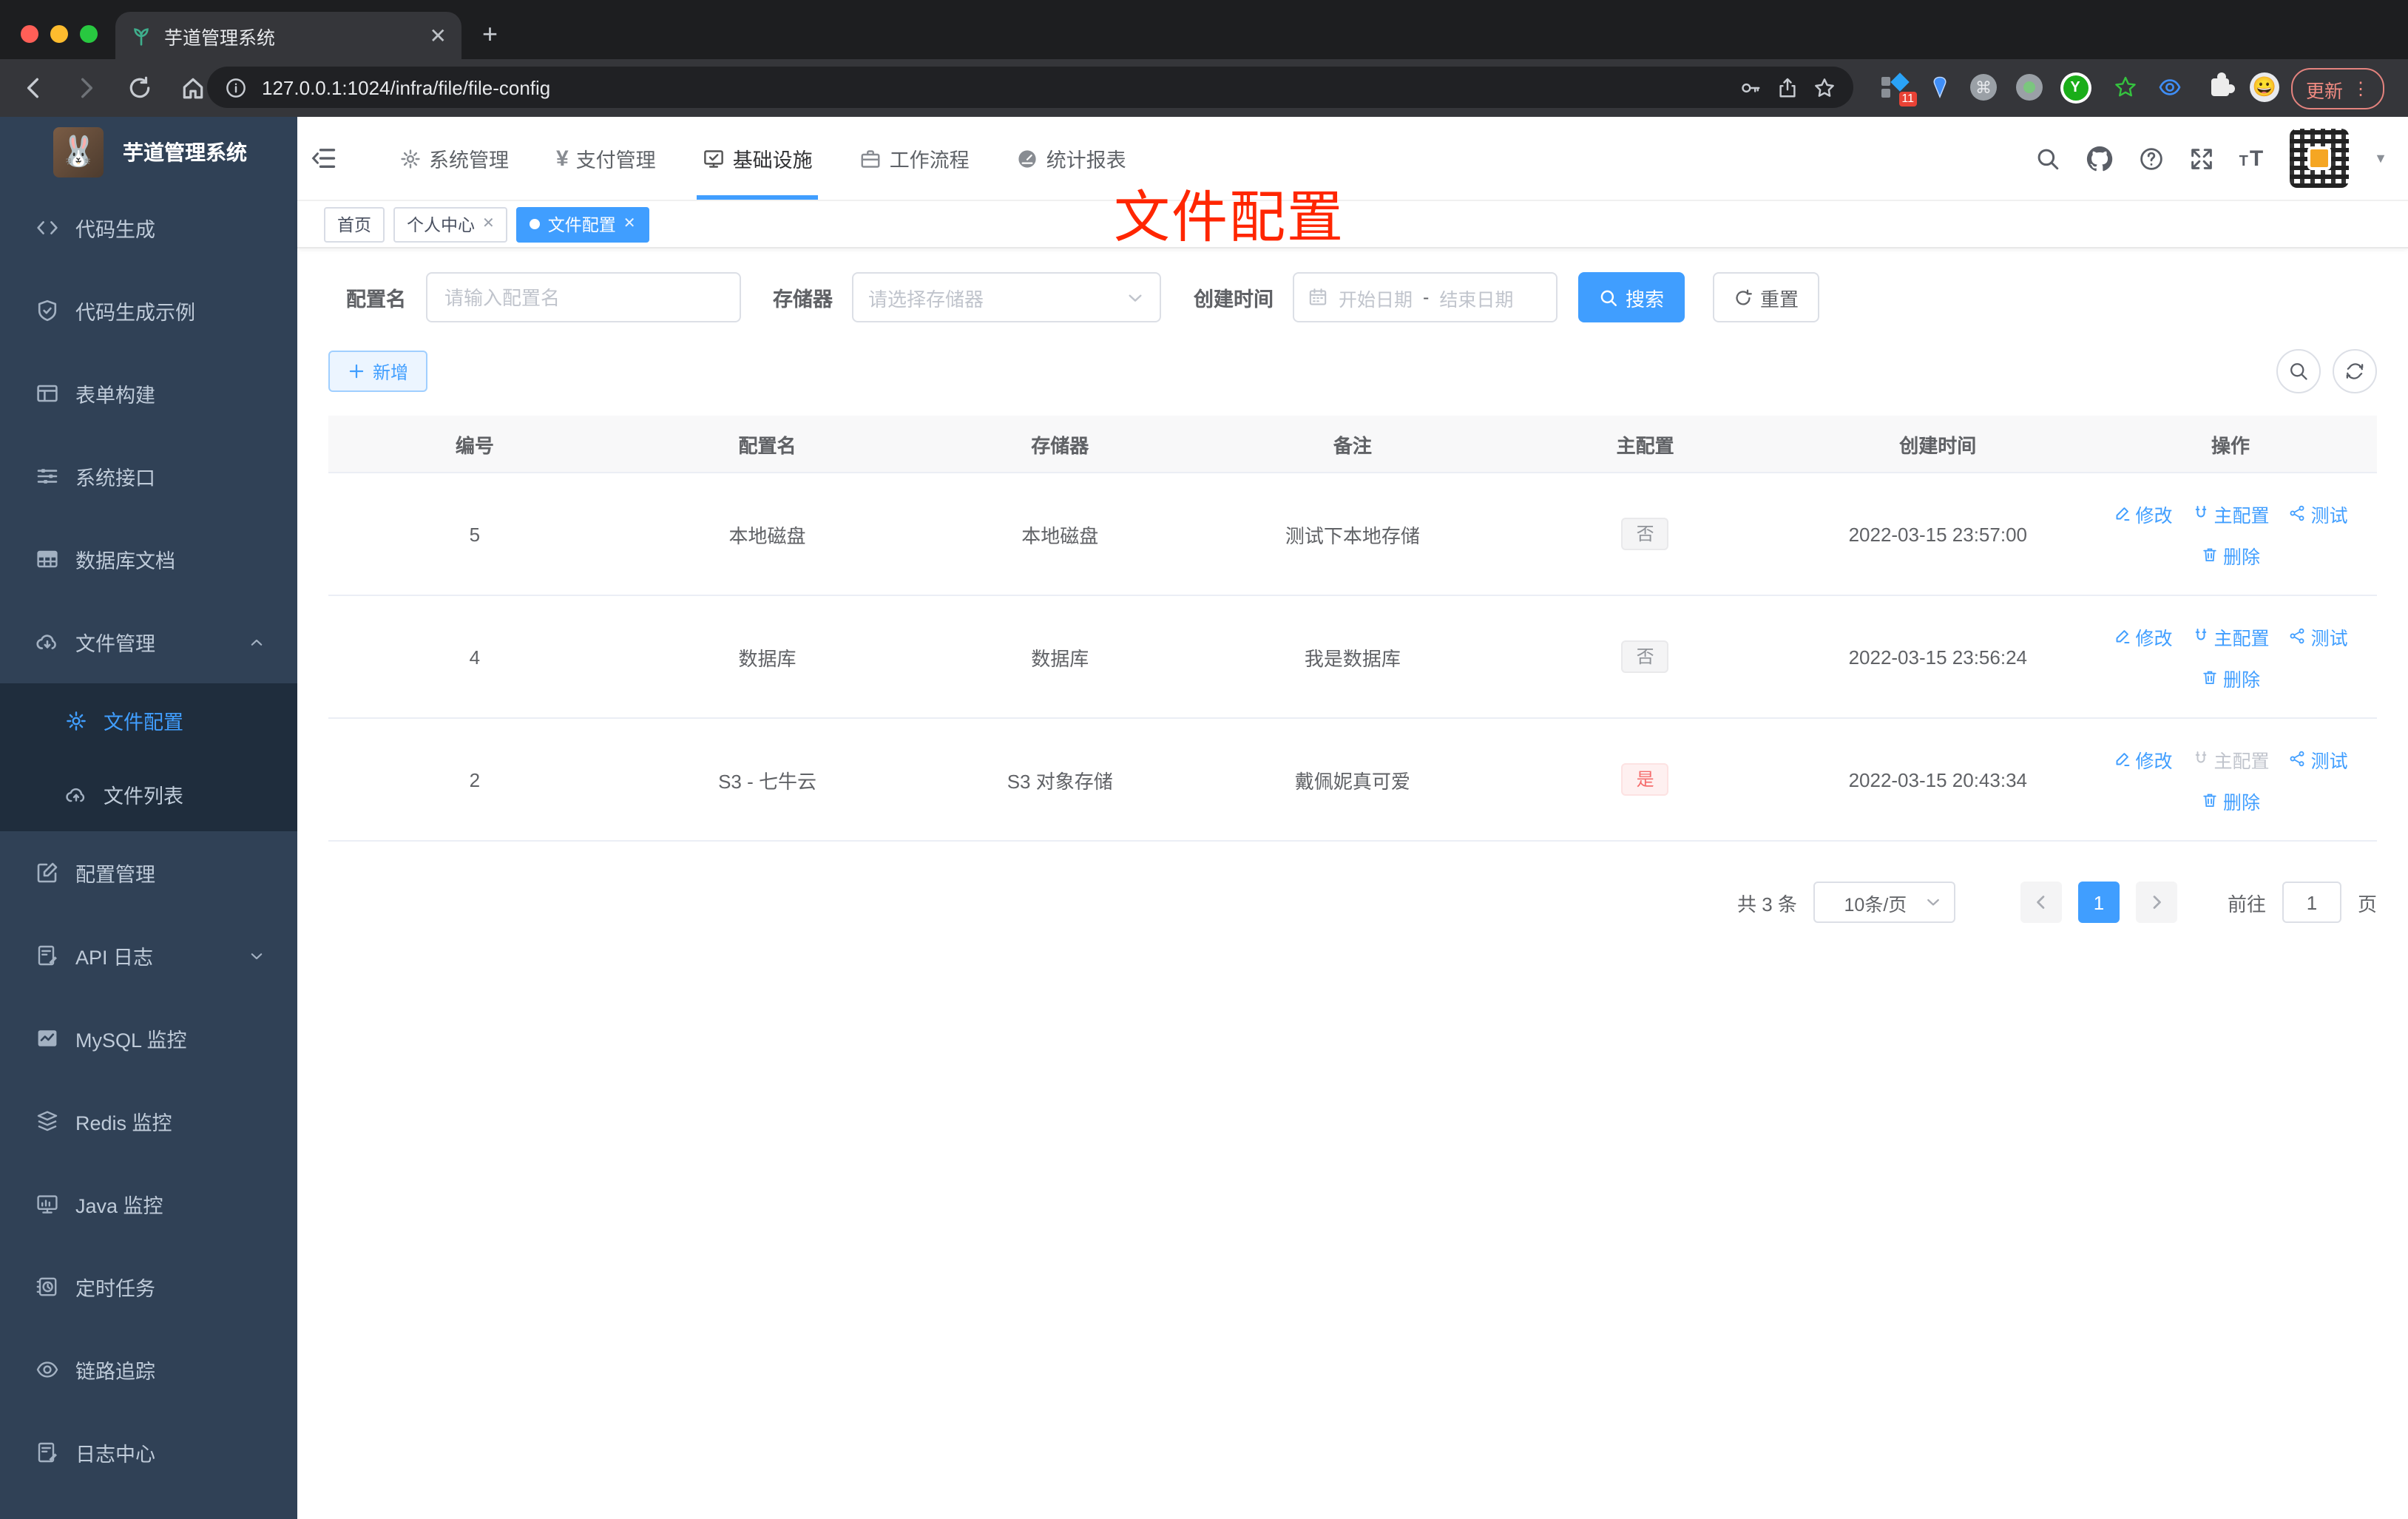 The height and width of the screenshot is (1519, 2408). What do you see at coordinates (407, 87) in the screenshot?
I see `url-text: 127.0.0.1:1024/infra/file/file-config` at bounding box center [407, 87].